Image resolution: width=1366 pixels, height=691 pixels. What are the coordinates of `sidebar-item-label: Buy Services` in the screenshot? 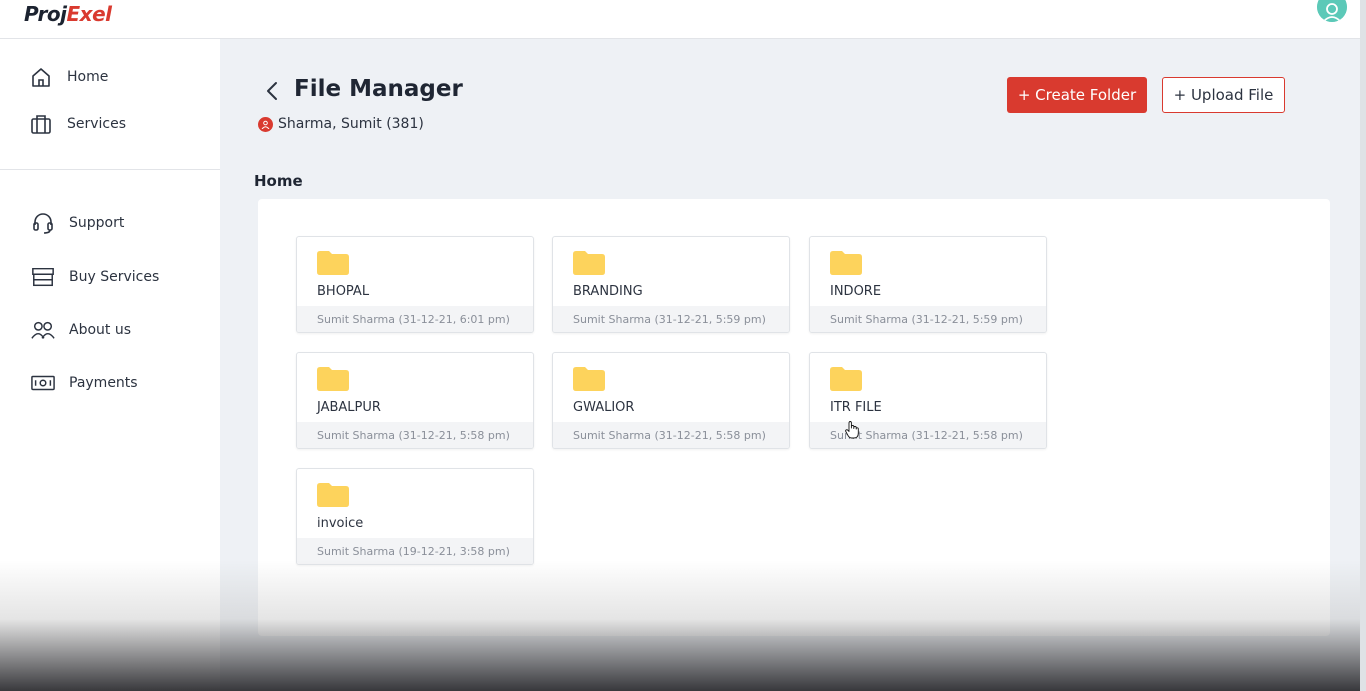 It's located at (114, 277).